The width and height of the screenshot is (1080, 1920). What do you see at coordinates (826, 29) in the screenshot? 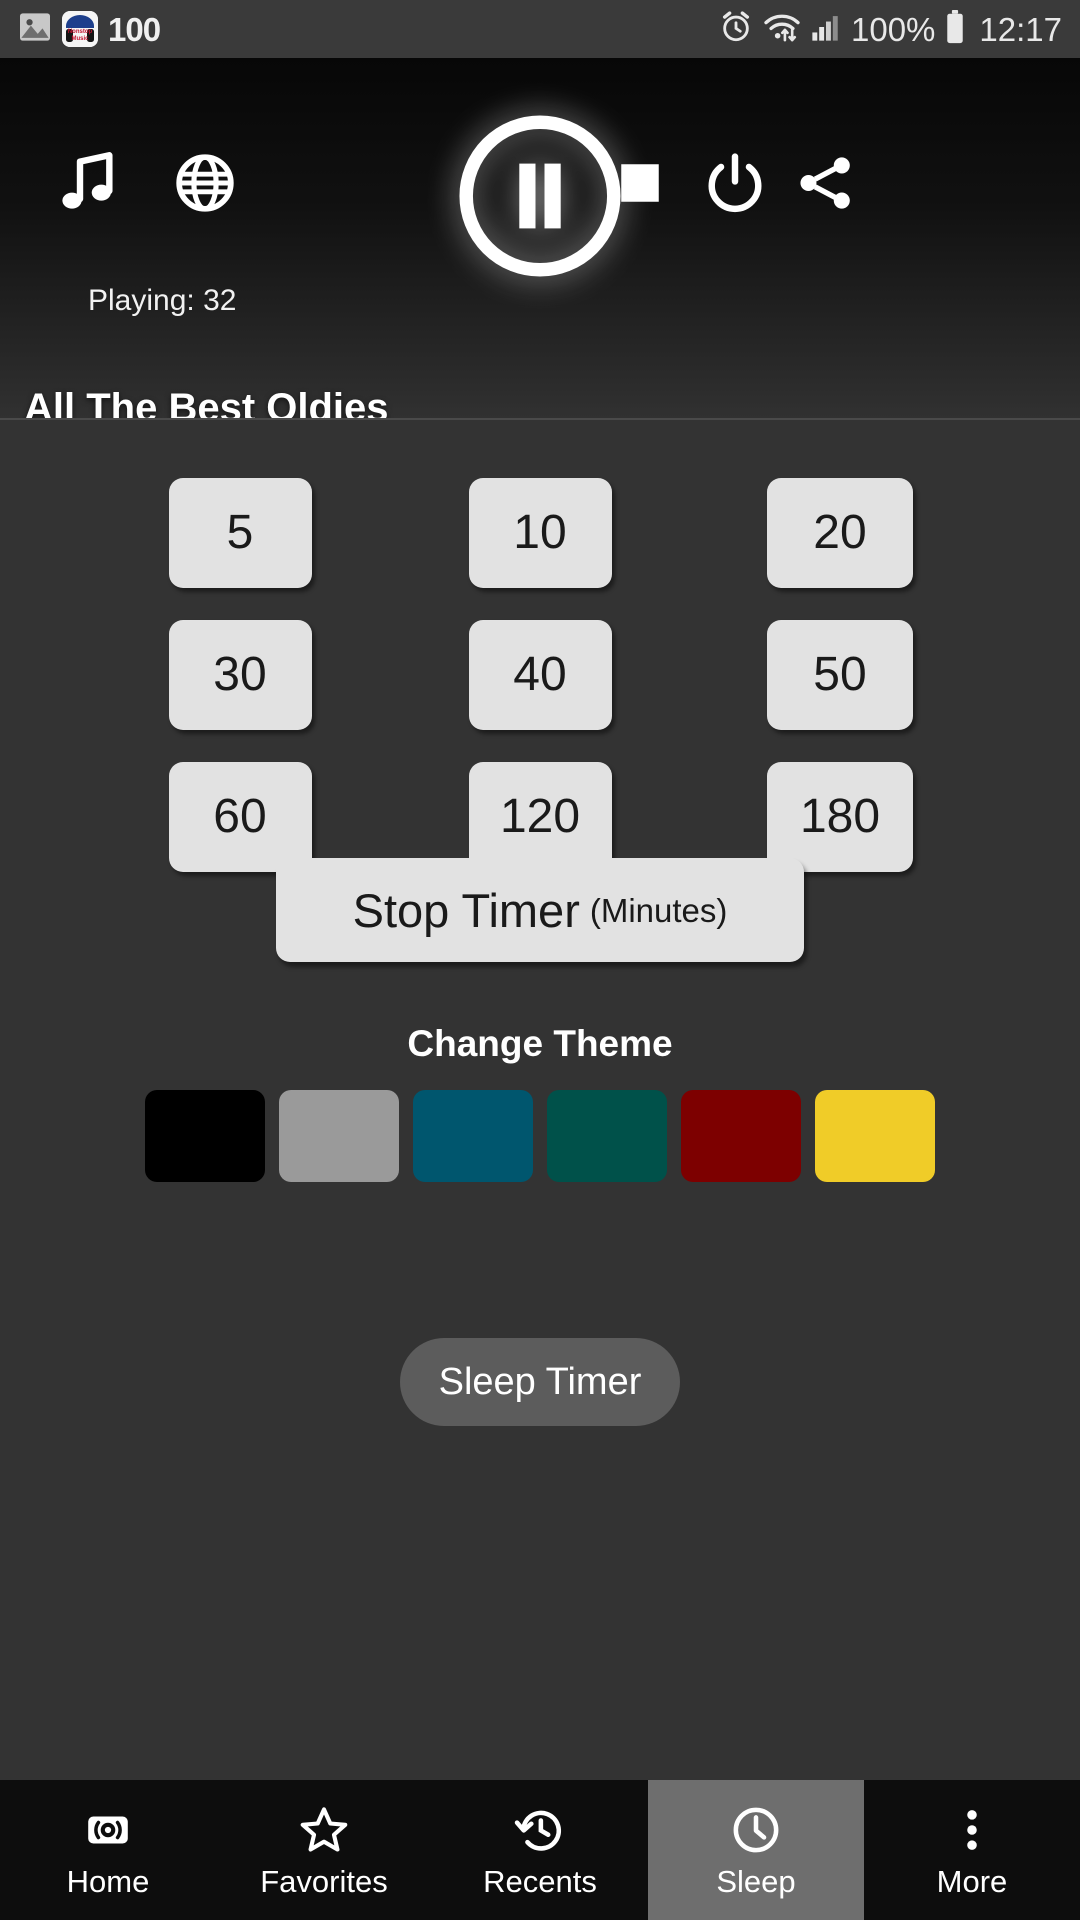
I see `signal-icon` at bounding box center [826, 29].